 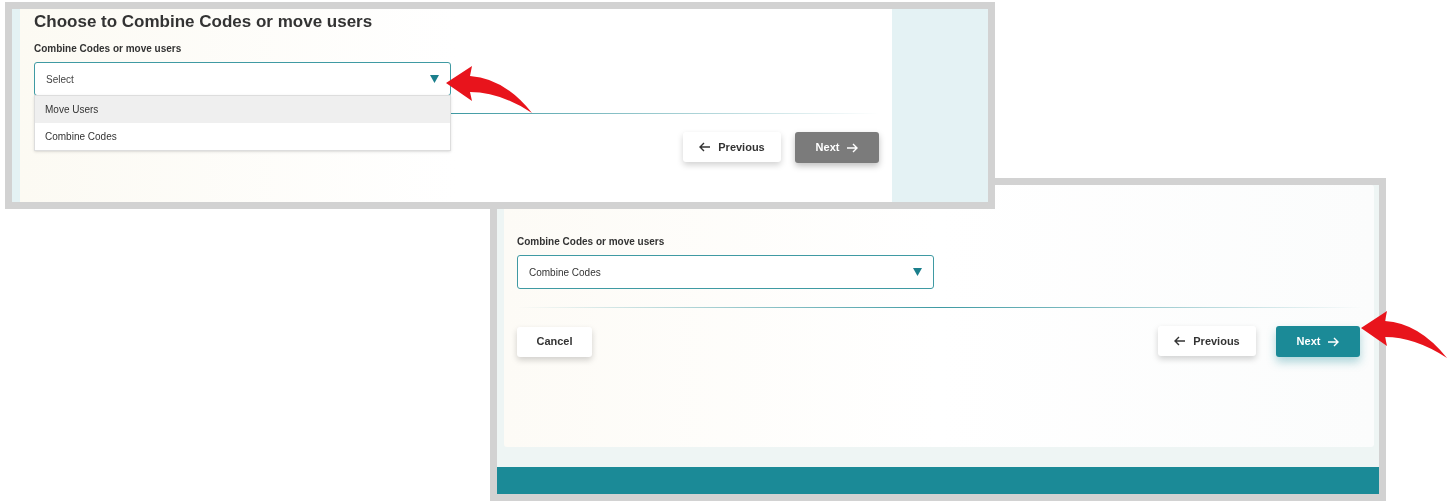 What do you see at coordinates (204, 22) in the screenshot?
I see `page-heading: Choose to Combine Codes or move users` at bounding box center [204, 22].